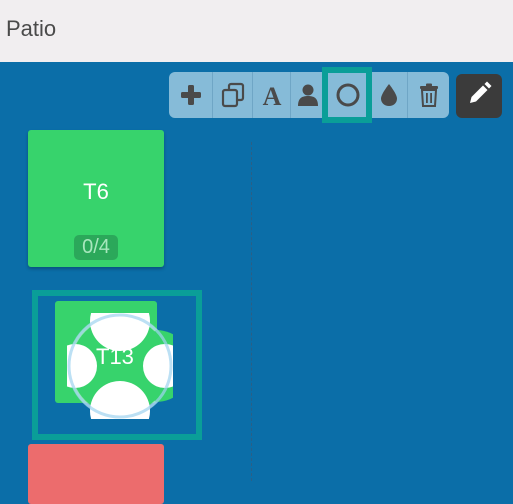 Image resolution: width=513 pixels, height=504 pixels. I want to click on copy-icon, so click(233, 95).